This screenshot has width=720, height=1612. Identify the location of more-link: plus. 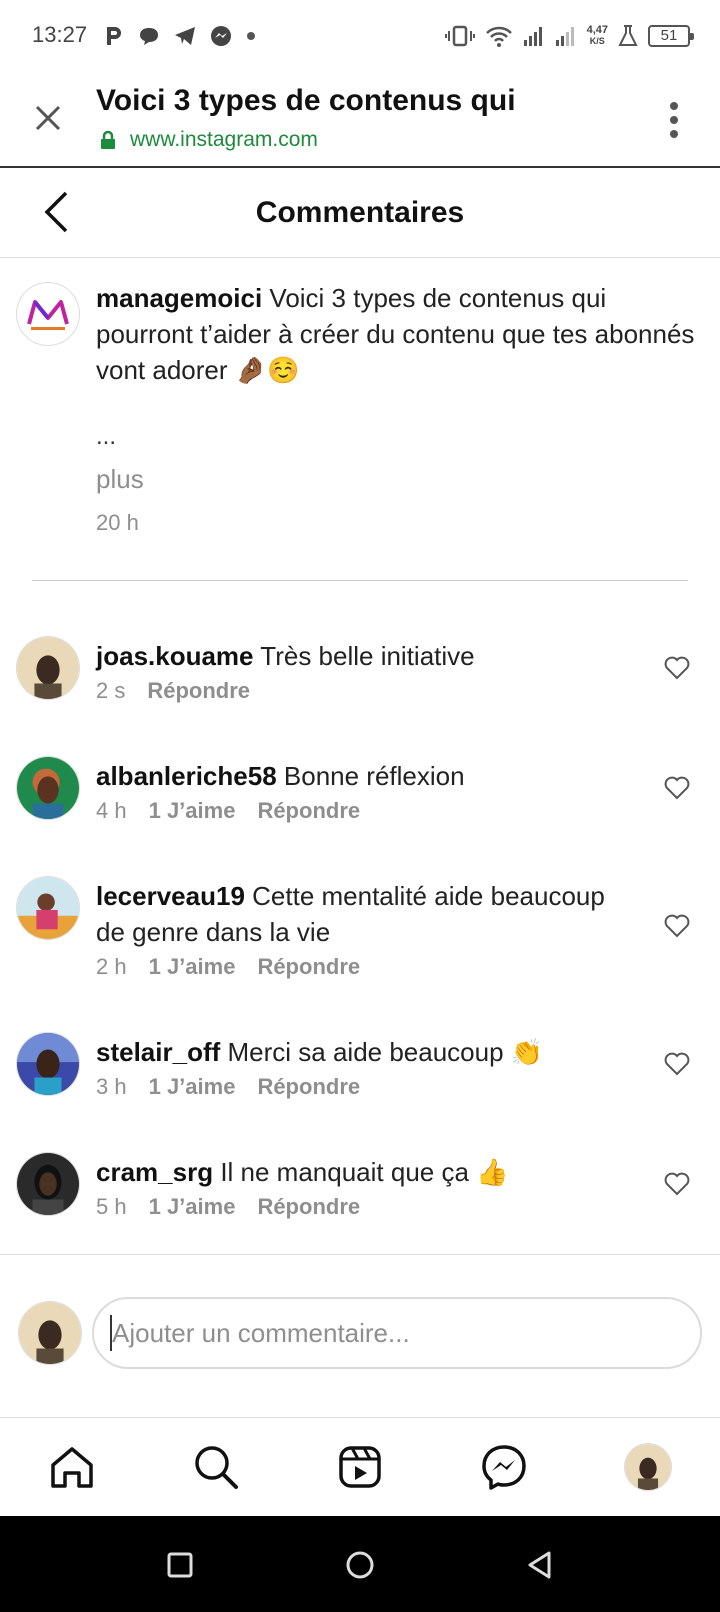
(120, 479).